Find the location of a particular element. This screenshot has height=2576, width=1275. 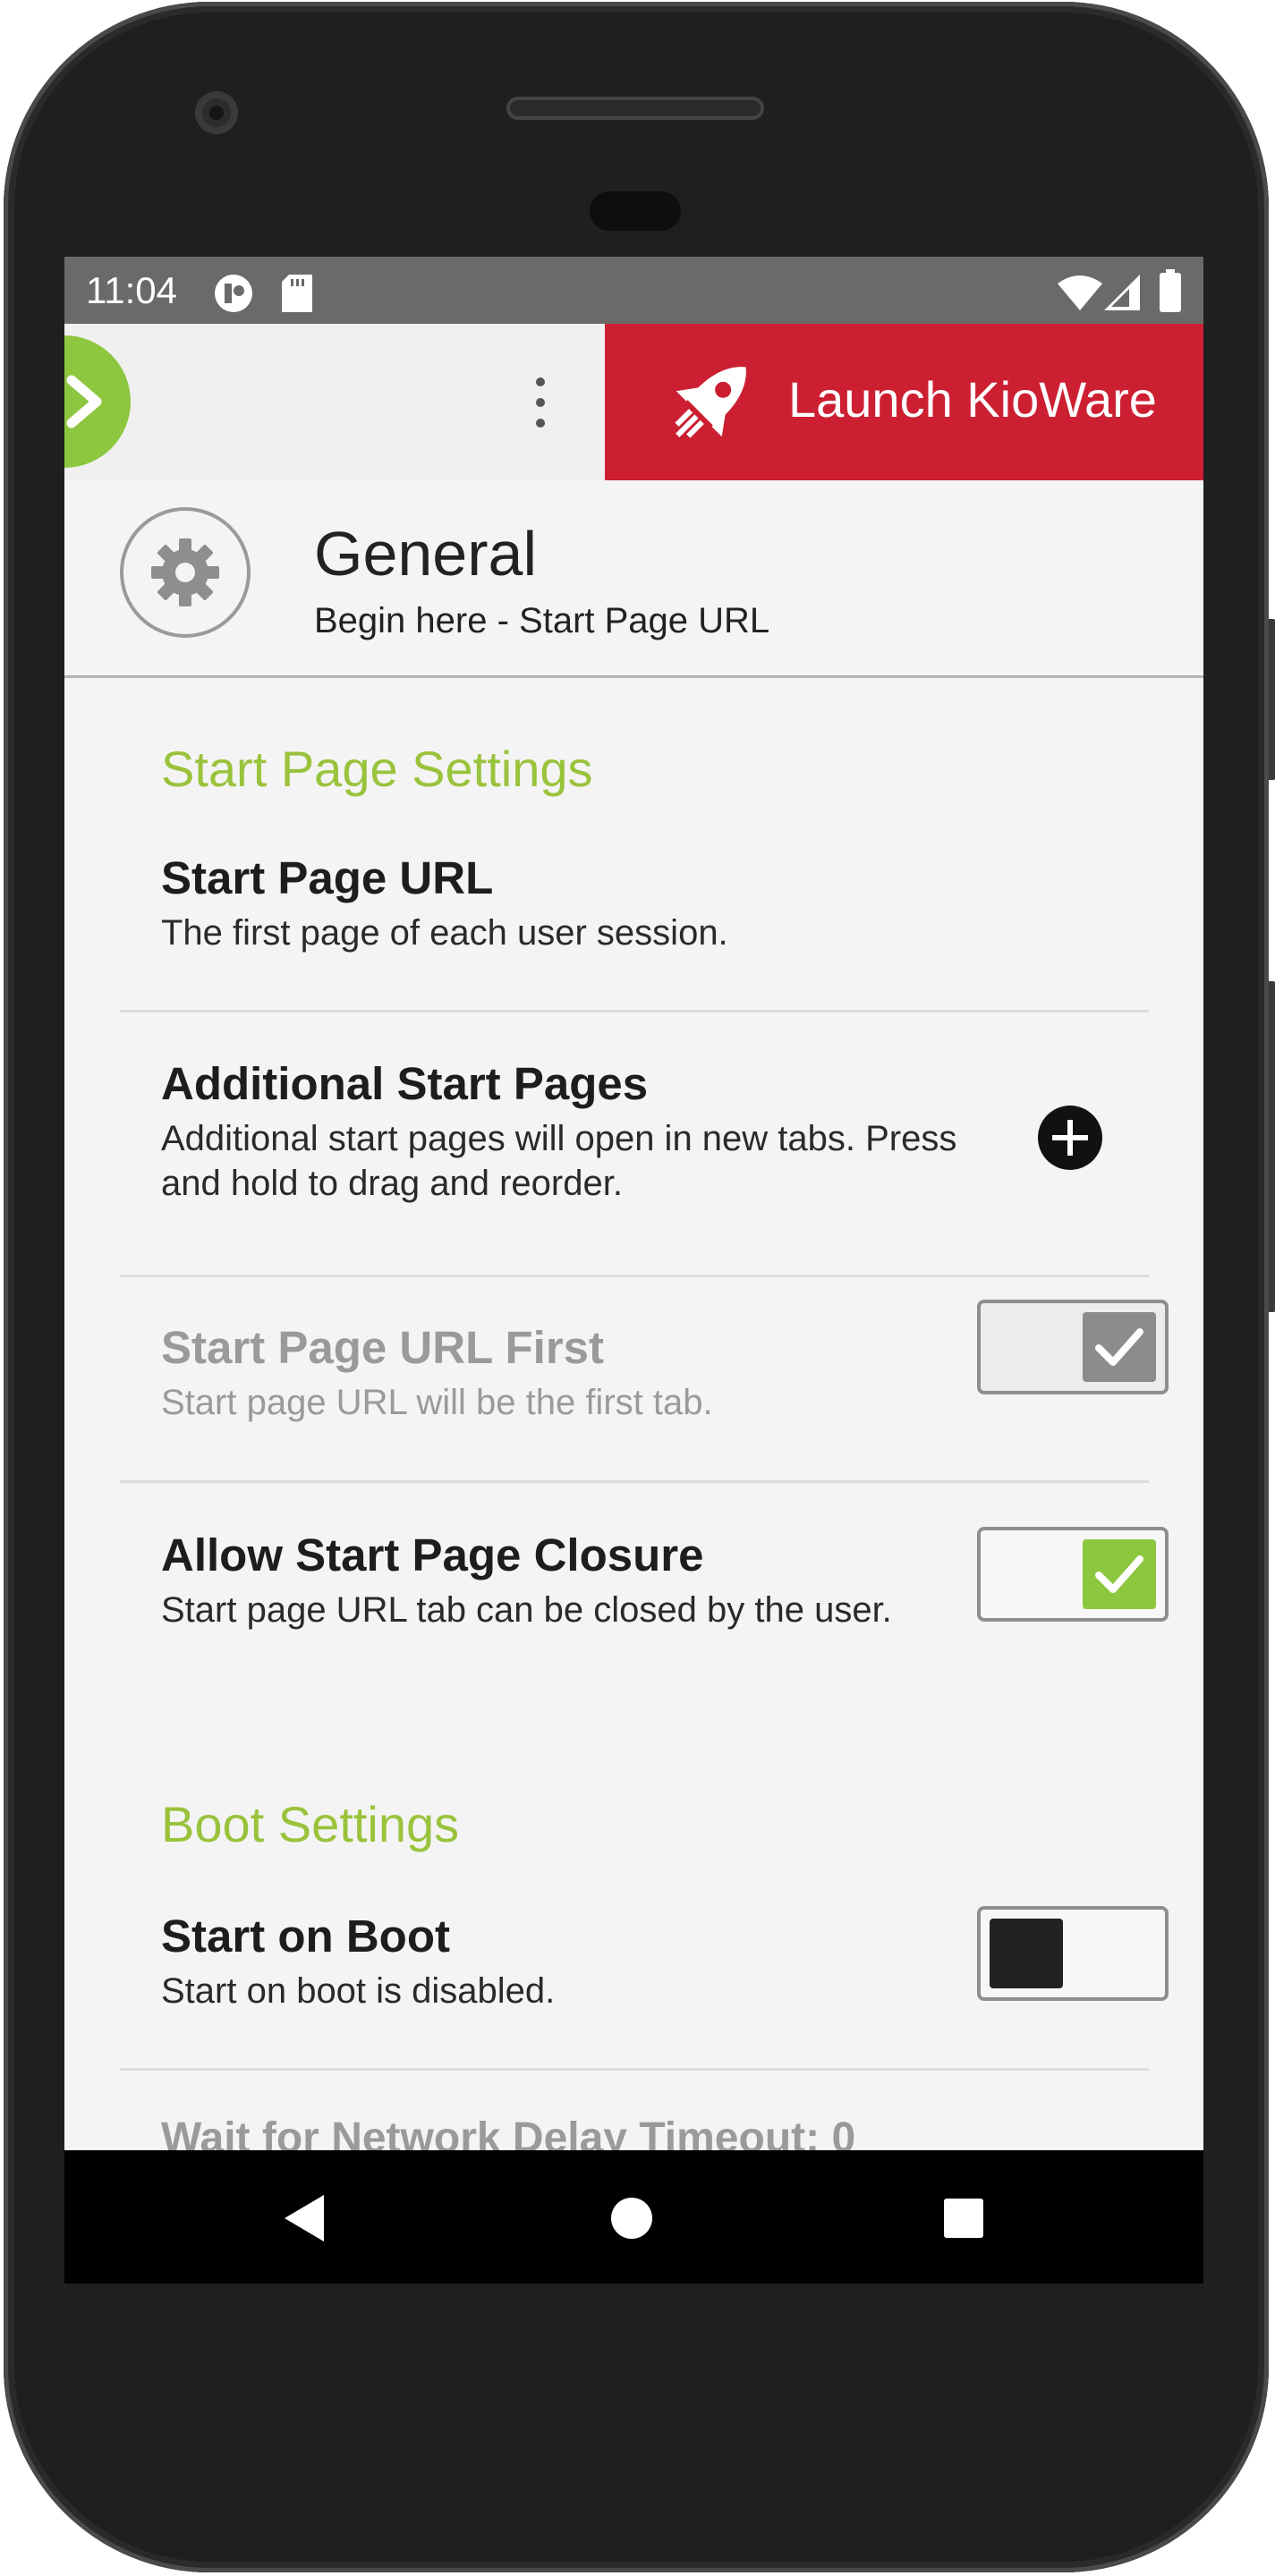

setting-start-on-boot: Start on Boot Start on boot is disabled. is located at coordinates (644, 1979).